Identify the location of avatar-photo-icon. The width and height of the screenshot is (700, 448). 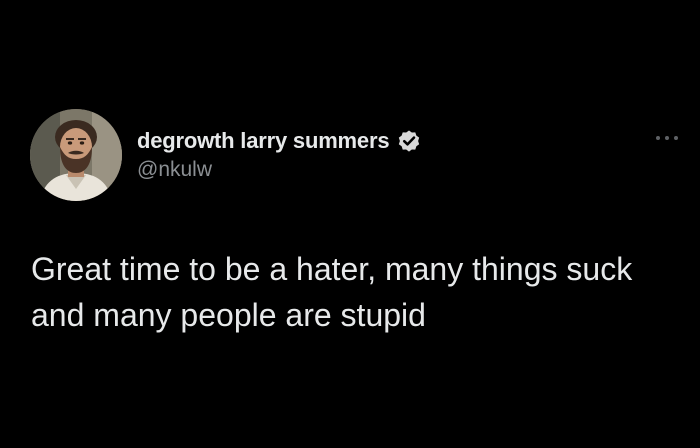
(76, 155).